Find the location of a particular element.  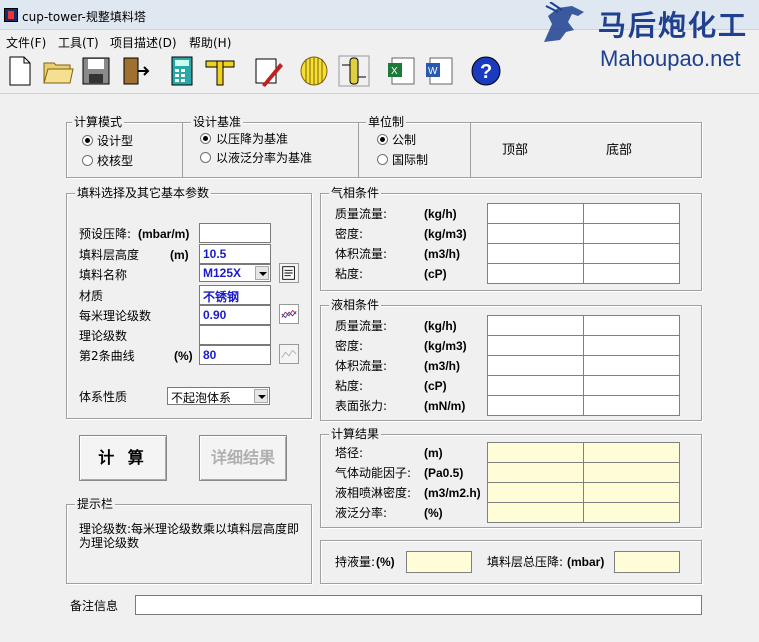

tower-icon is located at coordinates (354, 71).